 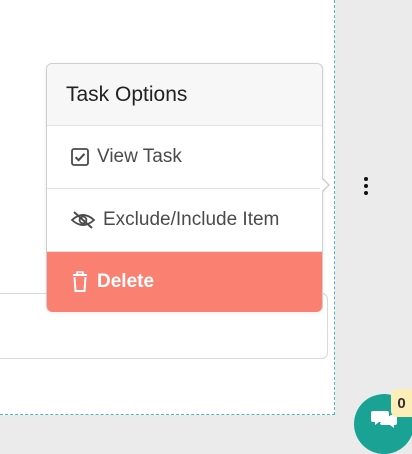 I want to click on more-options-button, so click(x=366, y=186).